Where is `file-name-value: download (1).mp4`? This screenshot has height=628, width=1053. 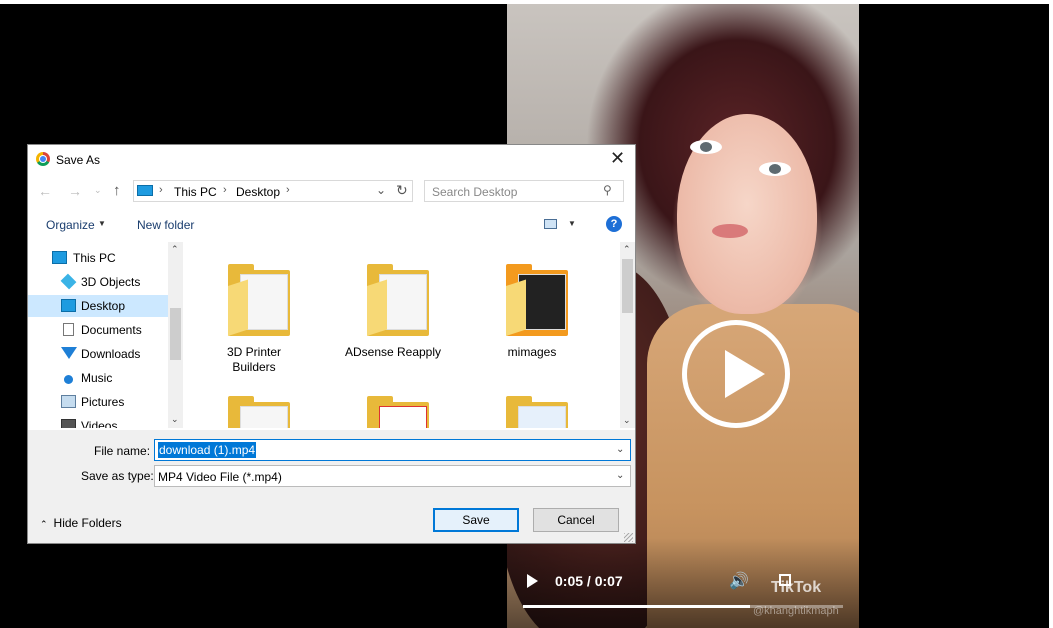 file-name-value: download (1).mp4 is located at coordinates (207, 450).